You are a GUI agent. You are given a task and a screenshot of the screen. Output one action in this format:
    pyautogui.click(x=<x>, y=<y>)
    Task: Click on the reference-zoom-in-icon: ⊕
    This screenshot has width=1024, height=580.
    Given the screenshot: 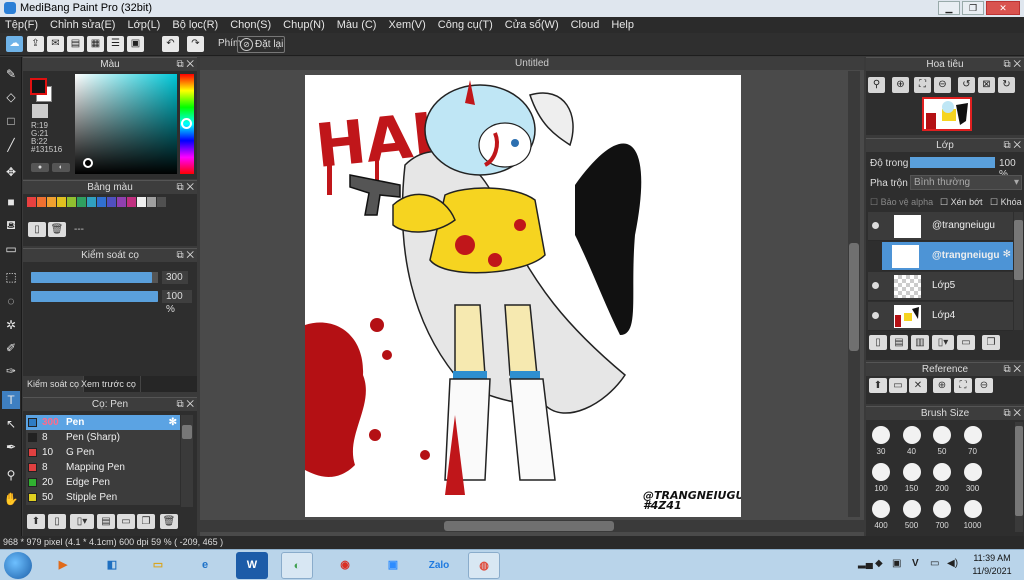 What is the action you would take?
    pyautogui.click(x=942, y=385)
    